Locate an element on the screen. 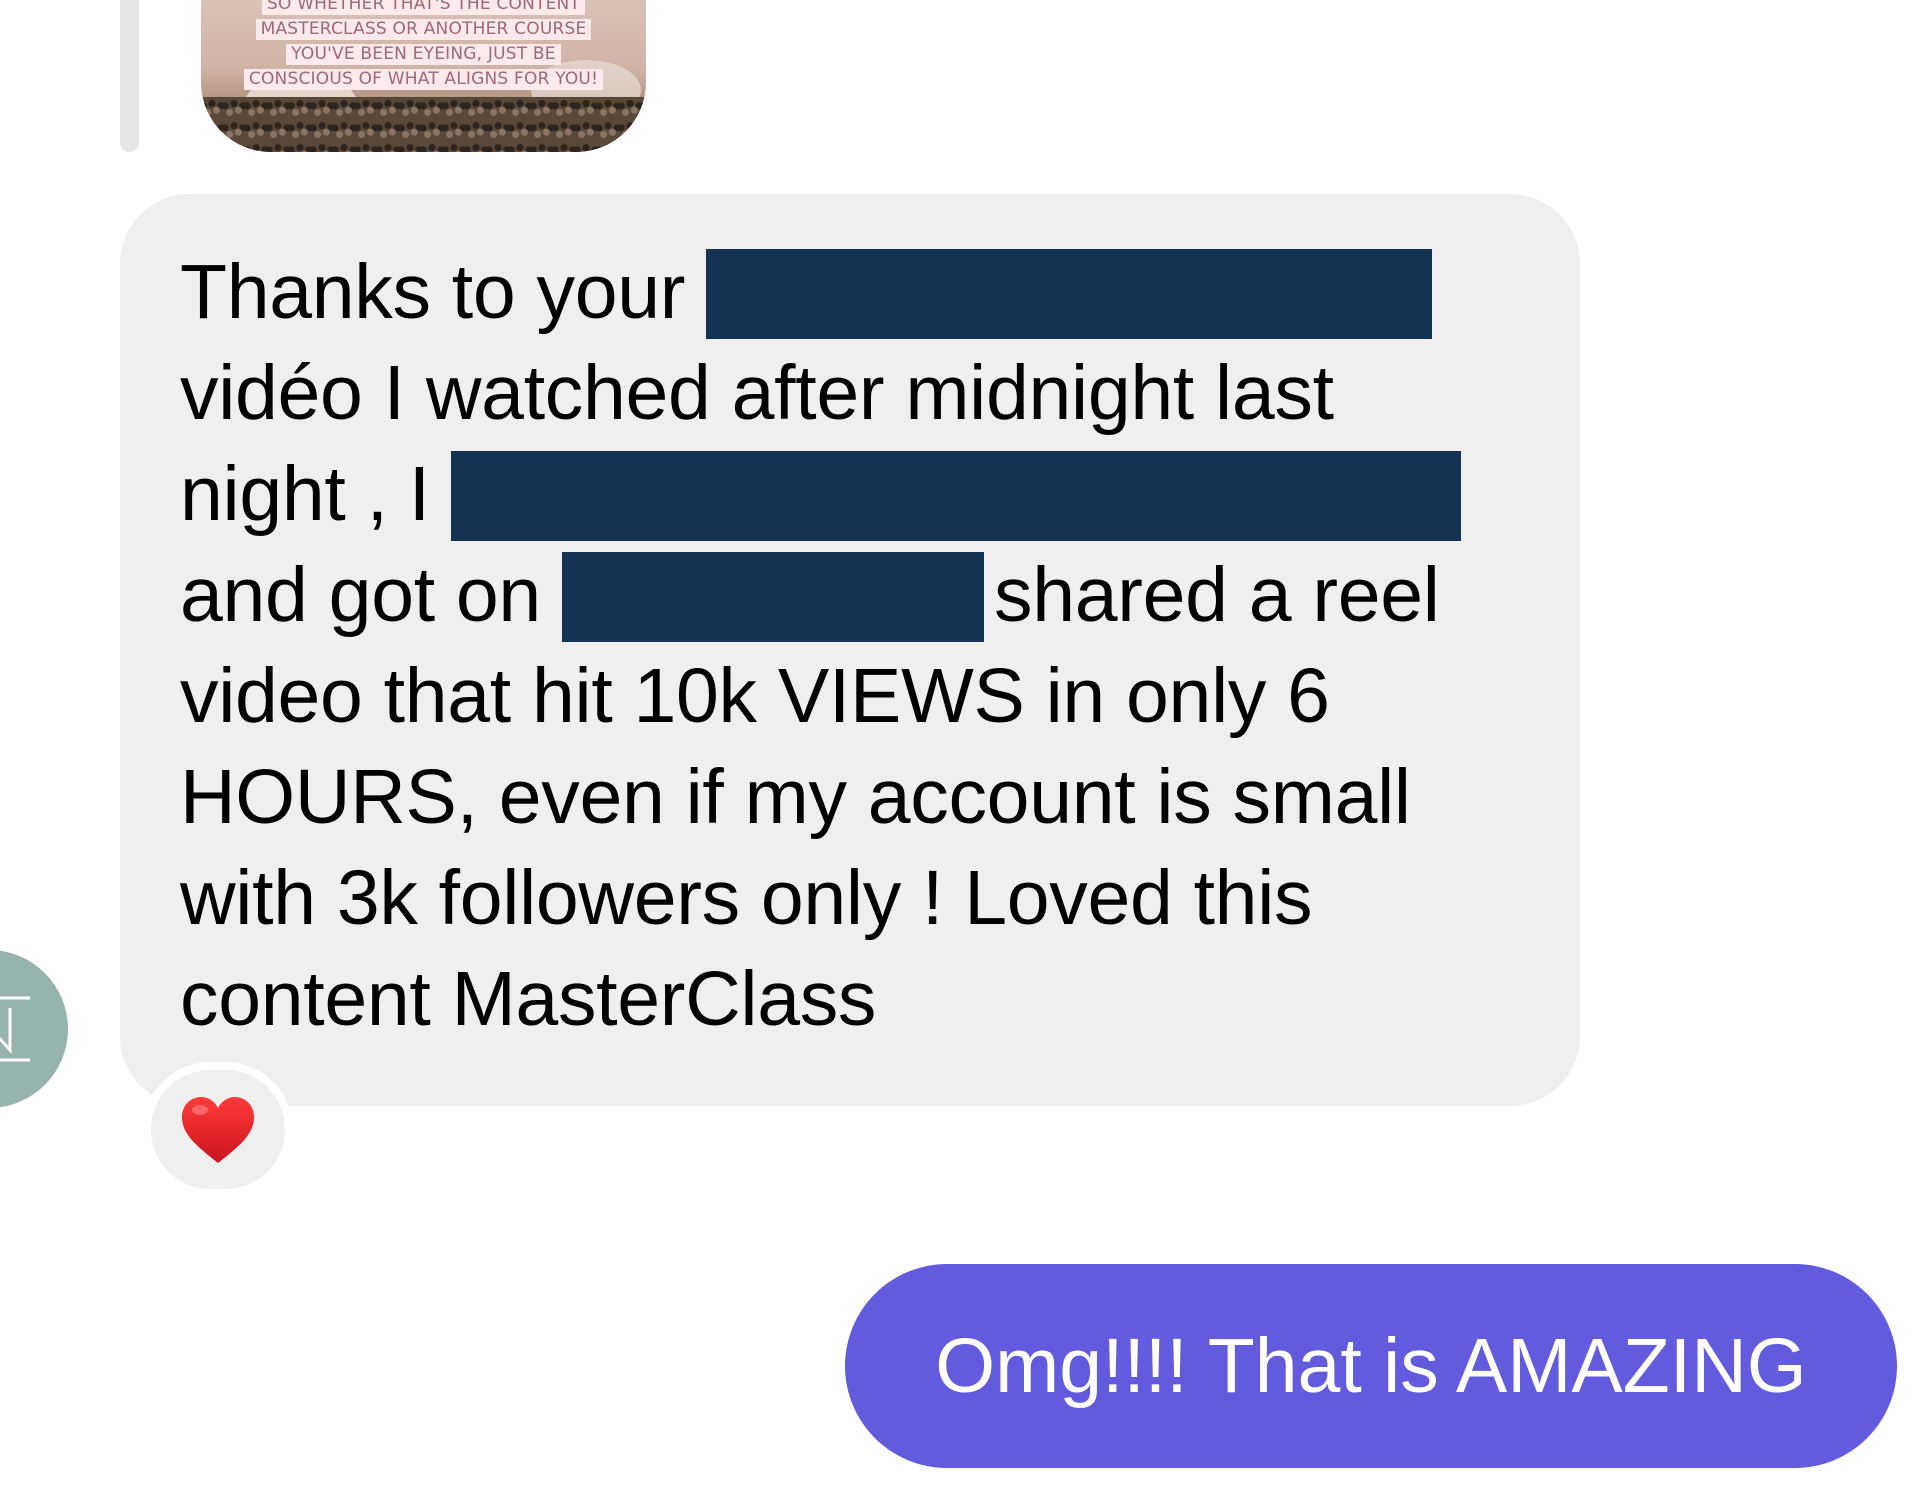 This screenshot has width=1920, height=1495. heart-icon is located at coordinates (218, 1129).